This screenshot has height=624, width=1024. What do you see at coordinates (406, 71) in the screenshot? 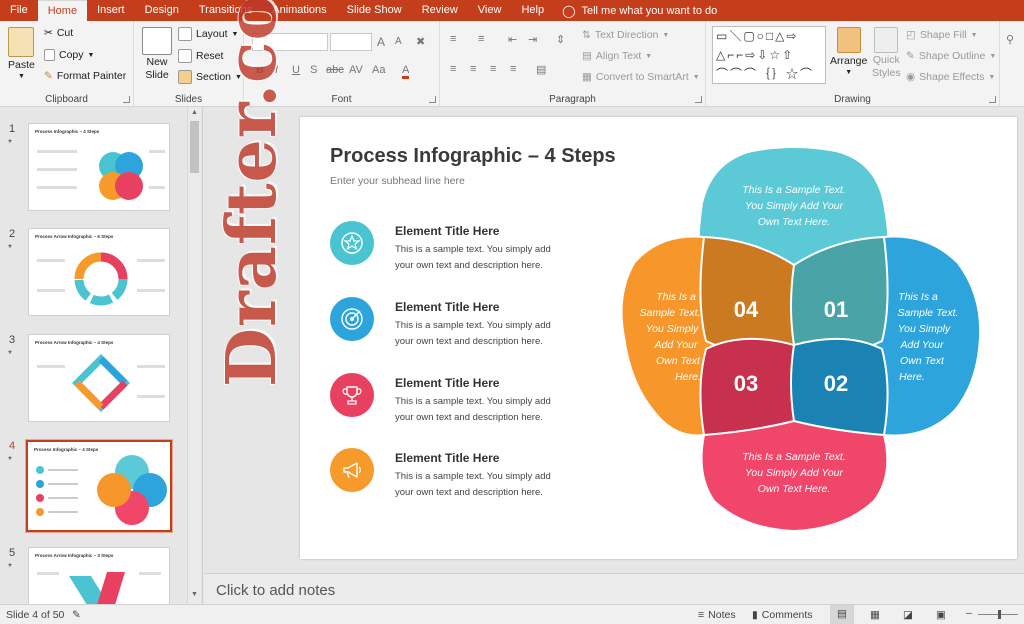
I see `font-color-button: A` at bounding box center [406, 71].